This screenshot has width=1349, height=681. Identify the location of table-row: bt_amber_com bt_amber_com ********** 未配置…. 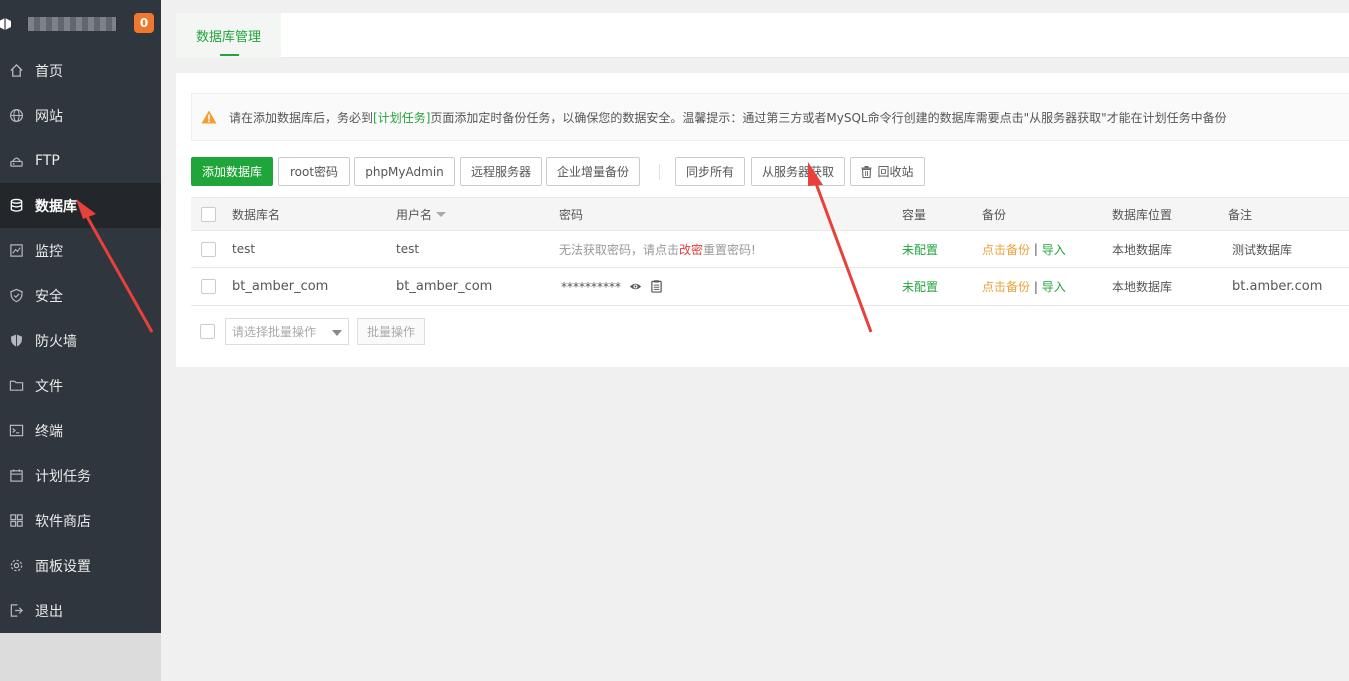
(770, 287).